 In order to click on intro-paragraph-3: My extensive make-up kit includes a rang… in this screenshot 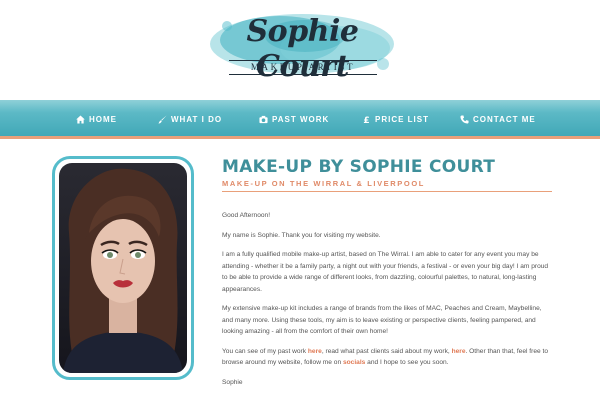, I will do `click(382, 320)`.